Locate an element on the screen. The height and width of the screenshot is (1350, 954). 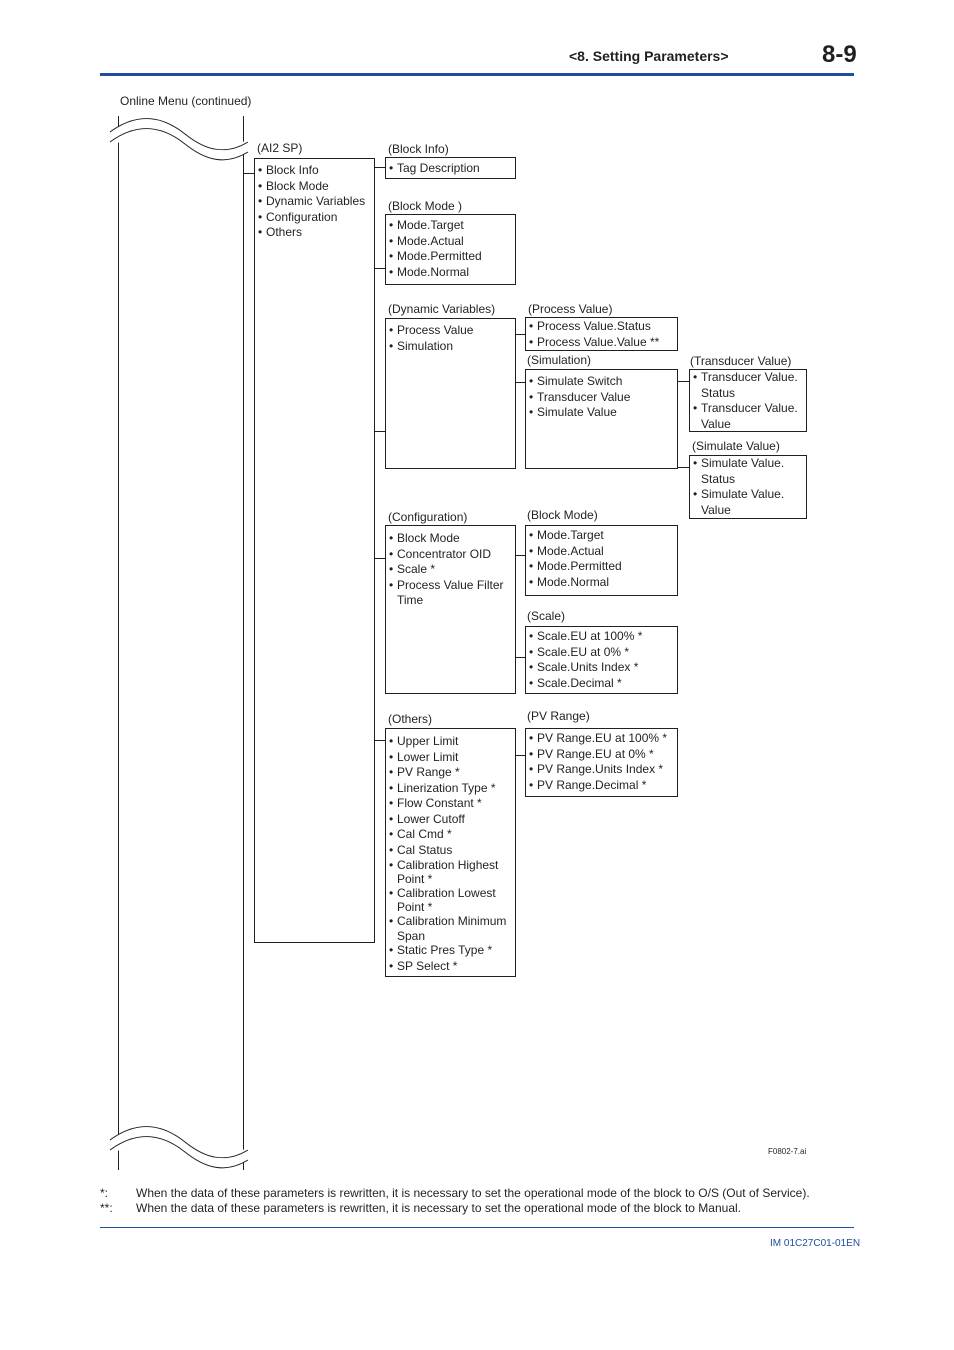
footer-rule is located at coordinates (477, 1227).